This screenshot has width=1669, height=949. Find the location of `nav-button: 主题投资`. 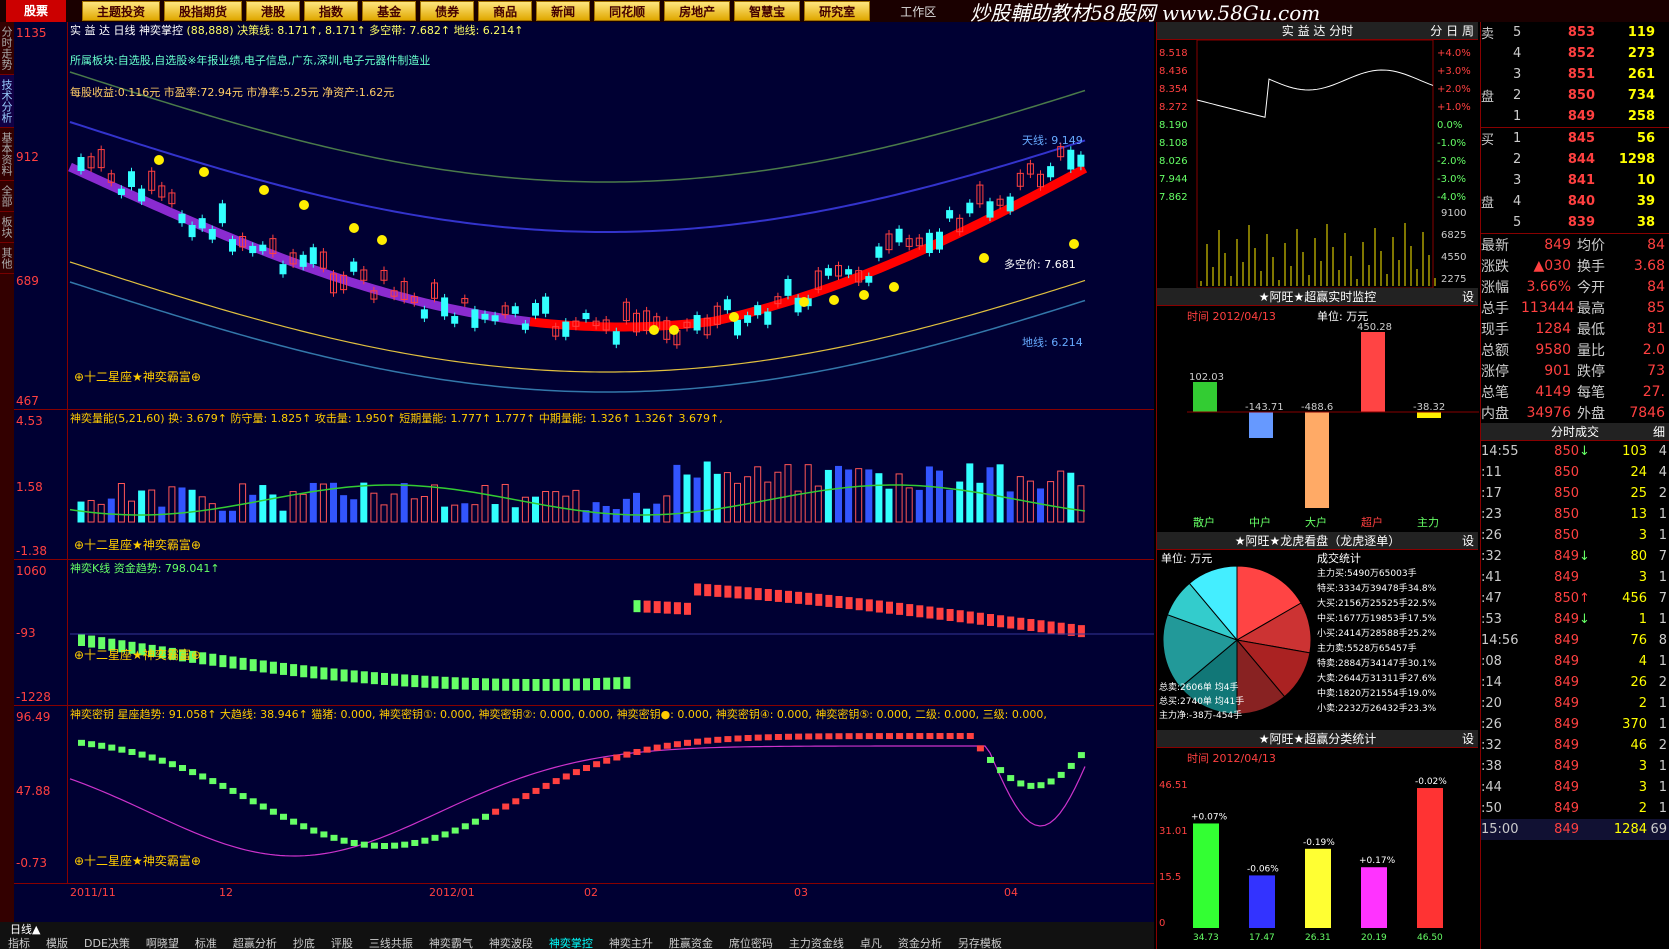

nav-button: 主题投资 is located at coordinates (121, 11).